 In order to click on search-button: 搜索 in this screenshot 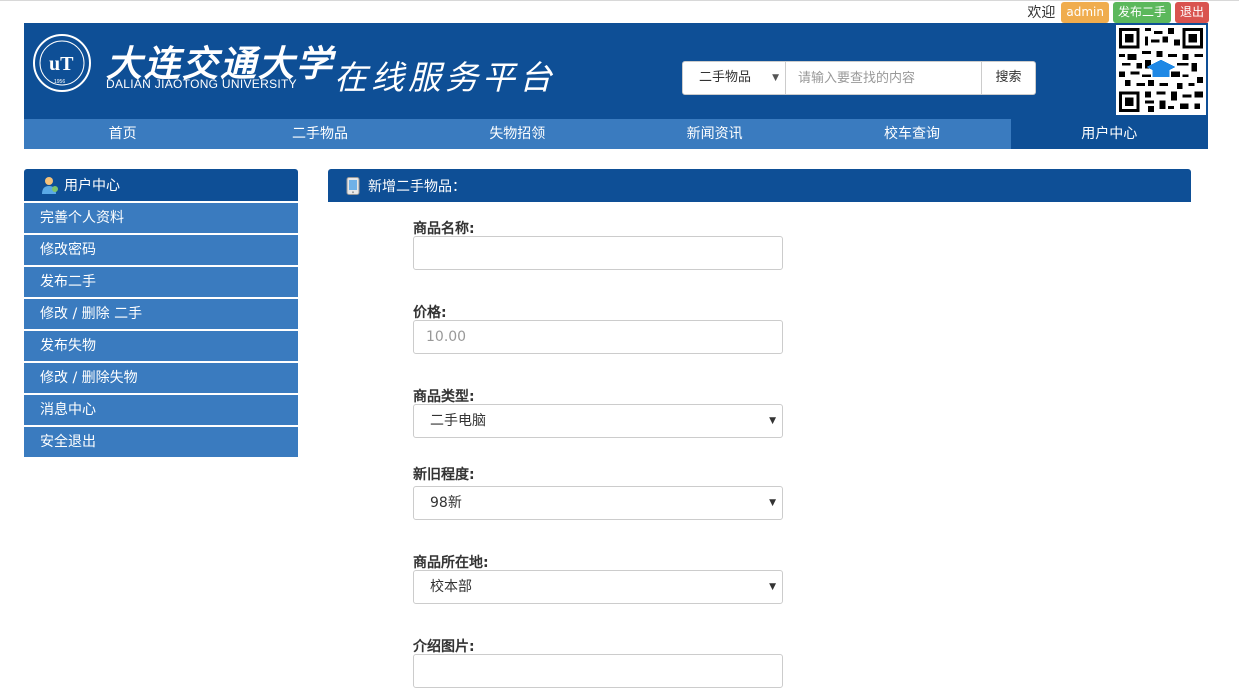, I will do `click(1009, 78)`.